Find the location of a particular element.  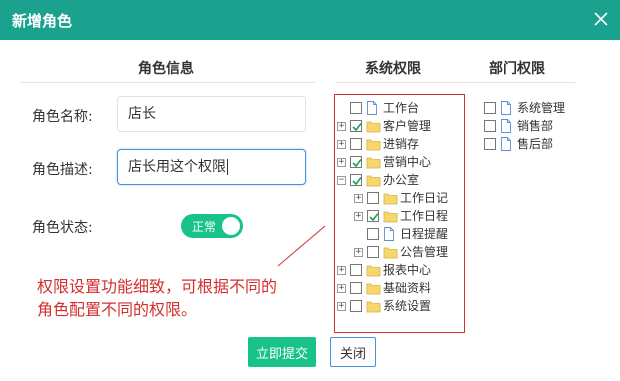

annotation-text-line1: 权限设置功能细致，可根据不同的 is located at coordinates (157, 286).